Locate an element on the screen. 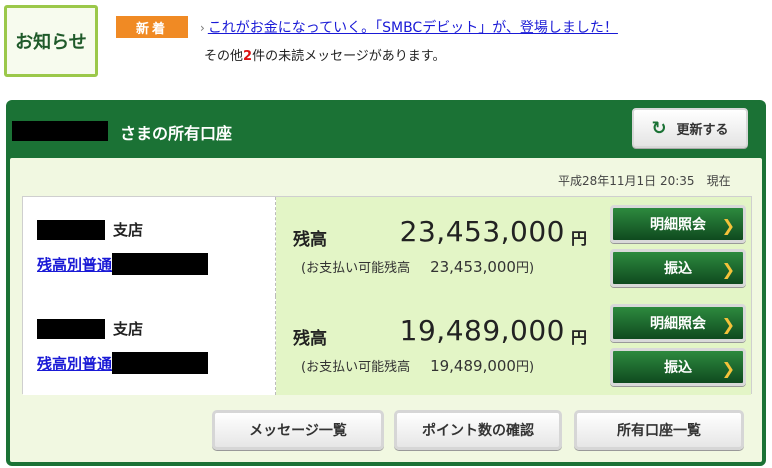 Image resolution: width=772 pixels, height=468 pixels. unread-message-line: その他2件の未読メッセージがあります。 is located at coordinates (325, 54).